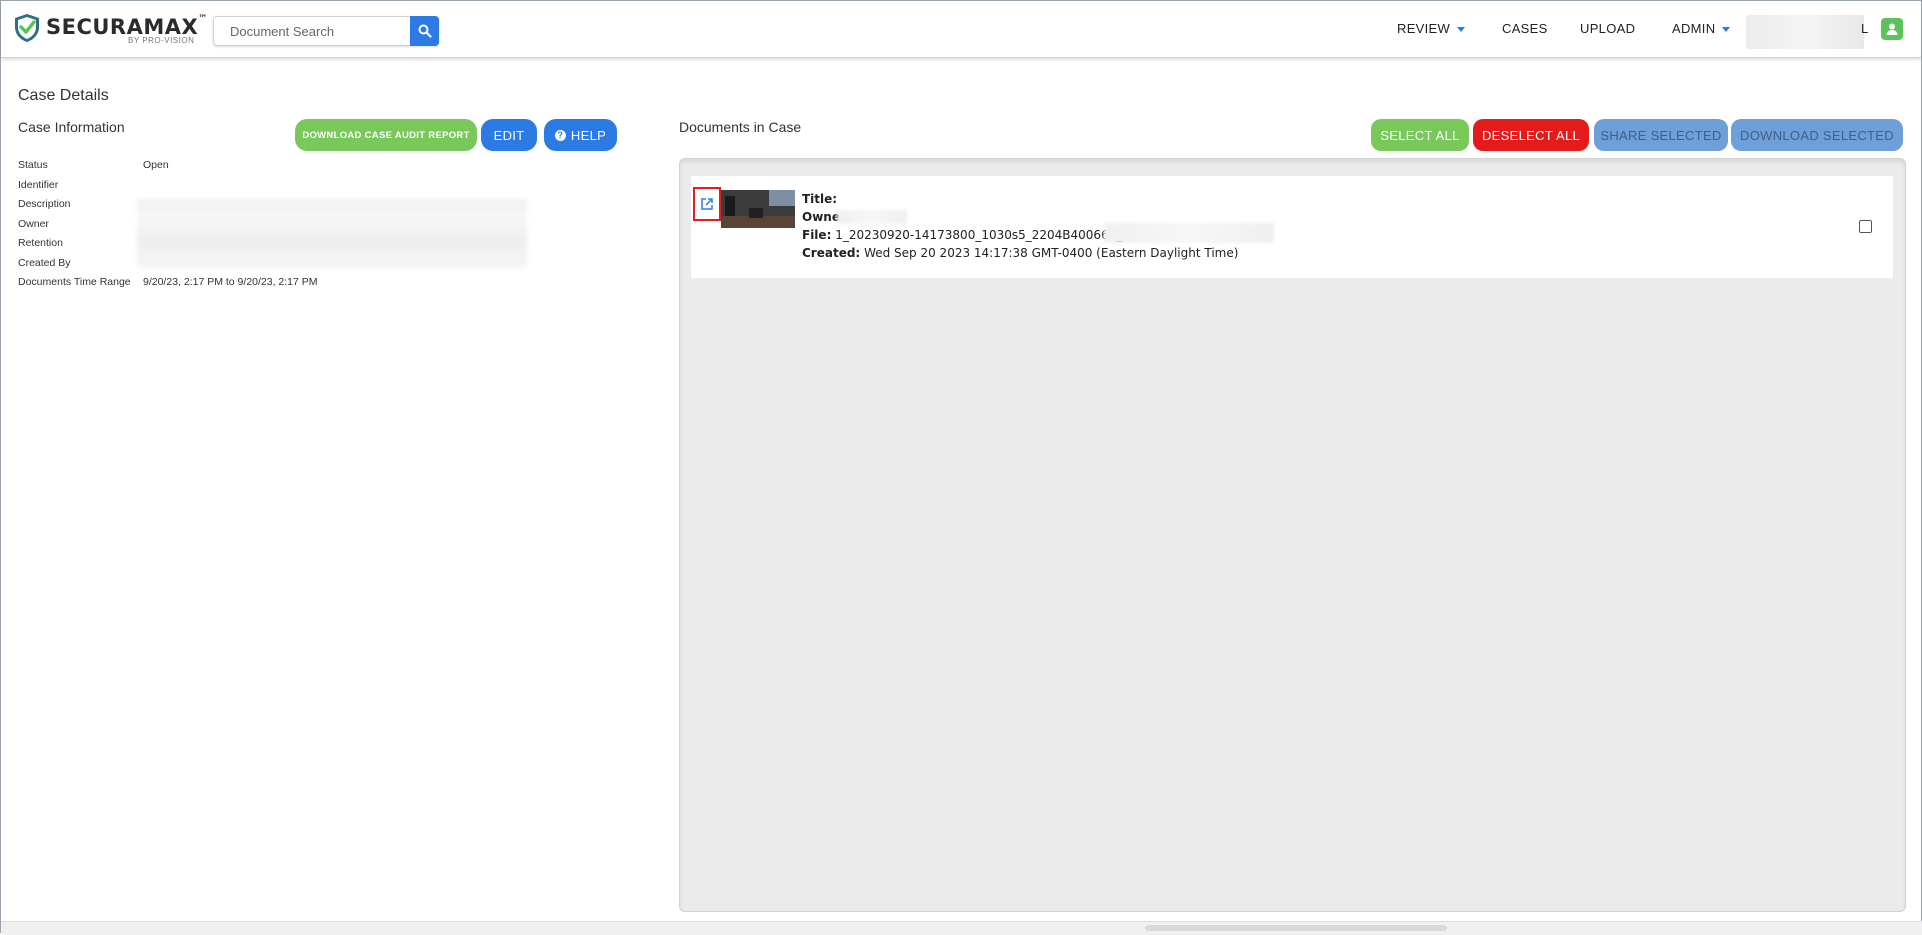 The image size is (1922, 935). What do you see at coordinates (113, 29) in the screenshot?
I see `securamax-logo: SECURAMAX™ BY PRO-VISION` at bounding box center [113, 29].